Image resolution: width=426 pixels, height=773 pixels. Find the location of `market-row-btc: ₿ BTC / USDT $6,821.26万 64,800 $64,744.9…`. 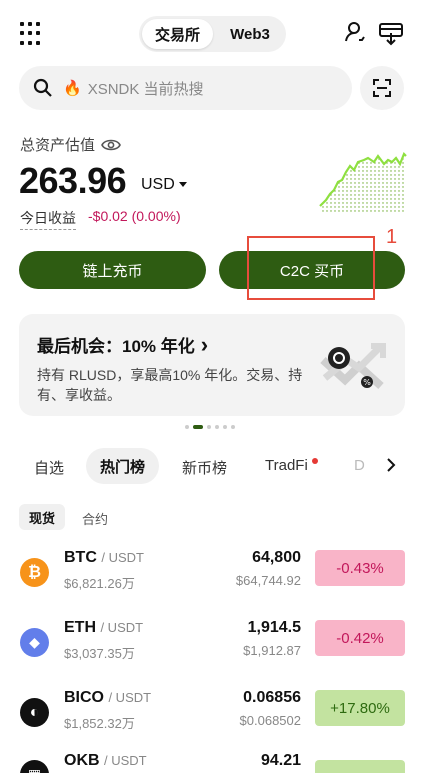

market-row-btc: ₿ BTC / USDT $6,821.26万 64,800 $64,744.9… is located at coordinates (213, 573).